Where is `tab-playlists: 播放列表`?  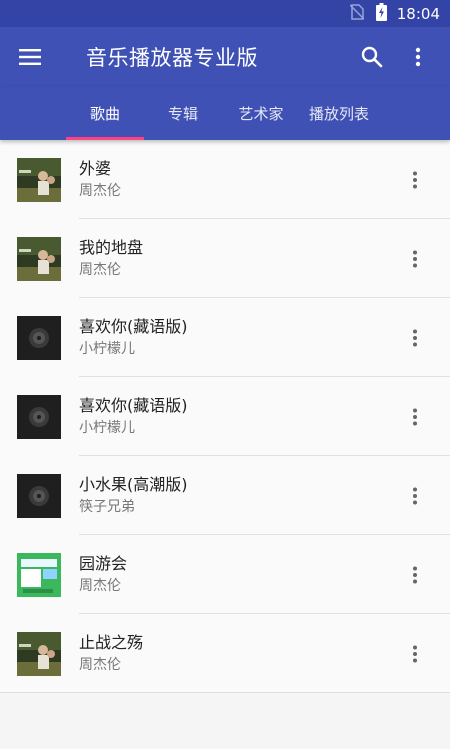
tab-playlists: 播放列表 is located at coordinates (339, 113).